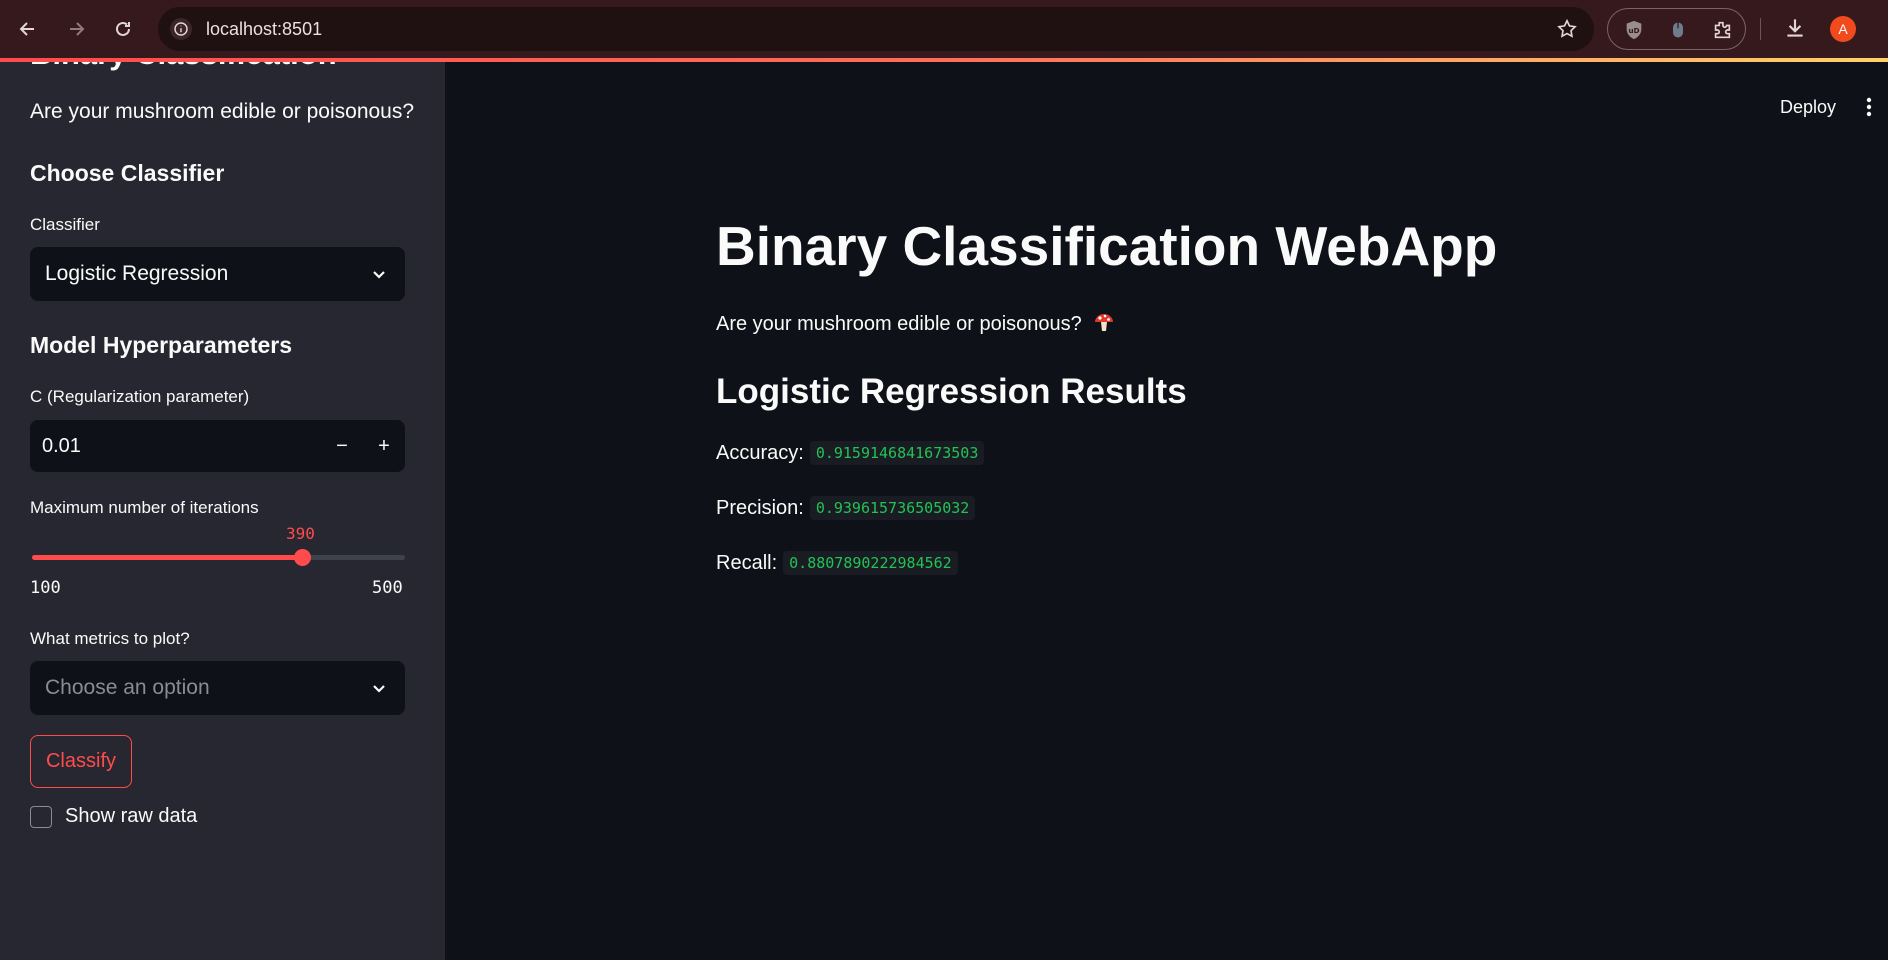  Describe the element at coordinates (760, 452) in the screenshot. I see `accuracy-label: Accuracy:` at that location.